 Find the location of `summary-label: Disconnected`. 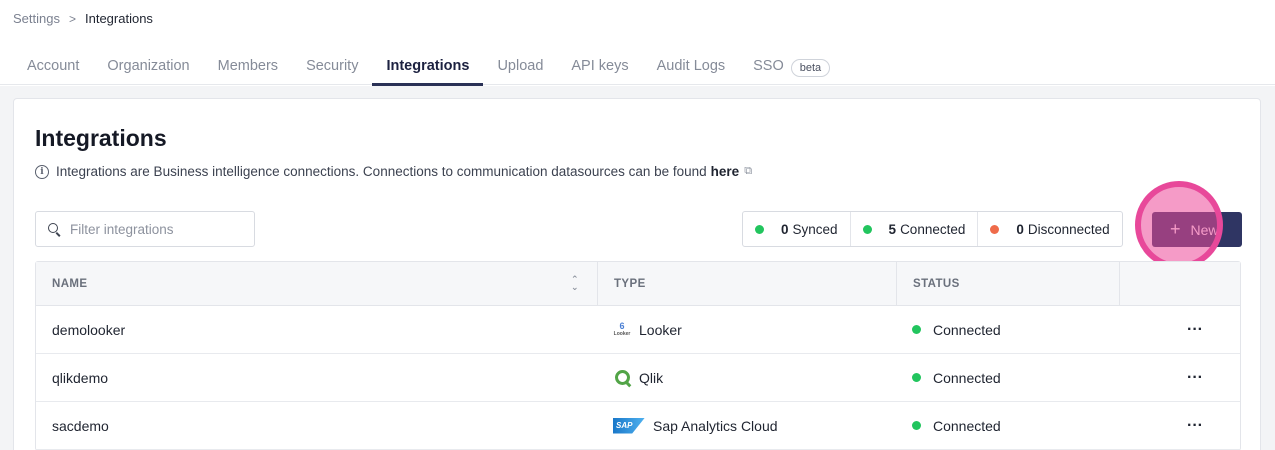

summary-label: Disconnected is located at coordinates (1068, 229).